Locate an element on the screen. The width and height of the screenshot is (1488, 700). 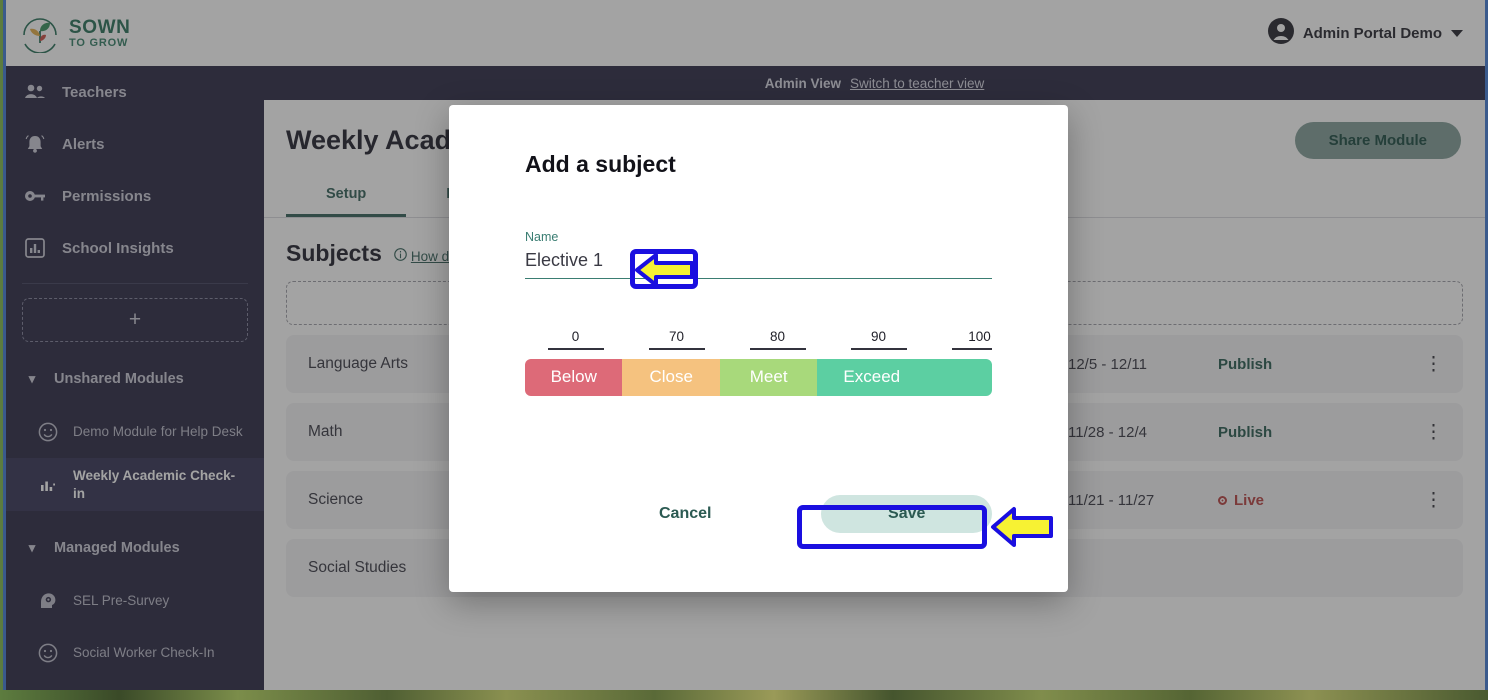
tick-value: 100 is located at coordinates (979, 336).